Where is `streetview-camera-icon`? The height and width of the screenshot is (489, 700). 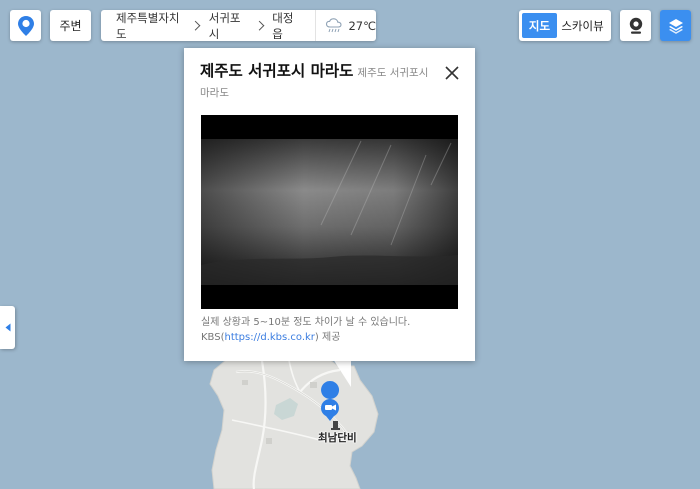
streetview-camera-icon is located at coordinates (635, 25).